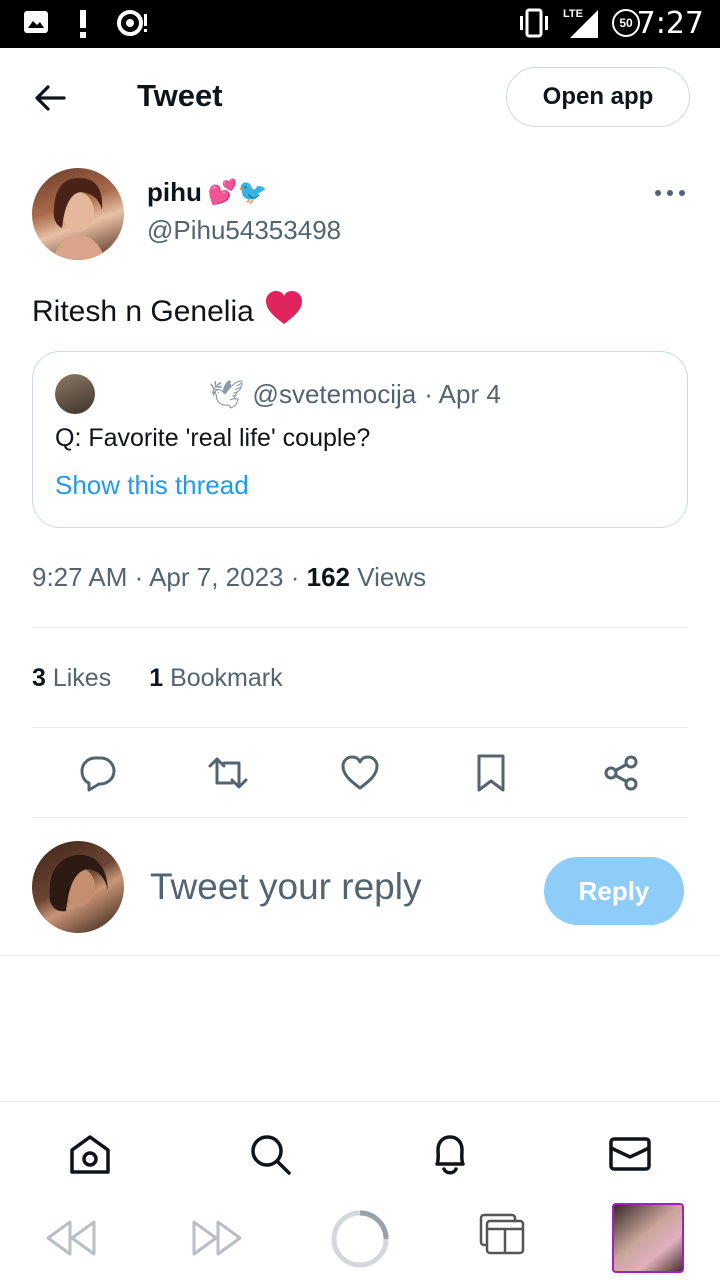  I want to click on arrow-left-icon, so click(50, 98).